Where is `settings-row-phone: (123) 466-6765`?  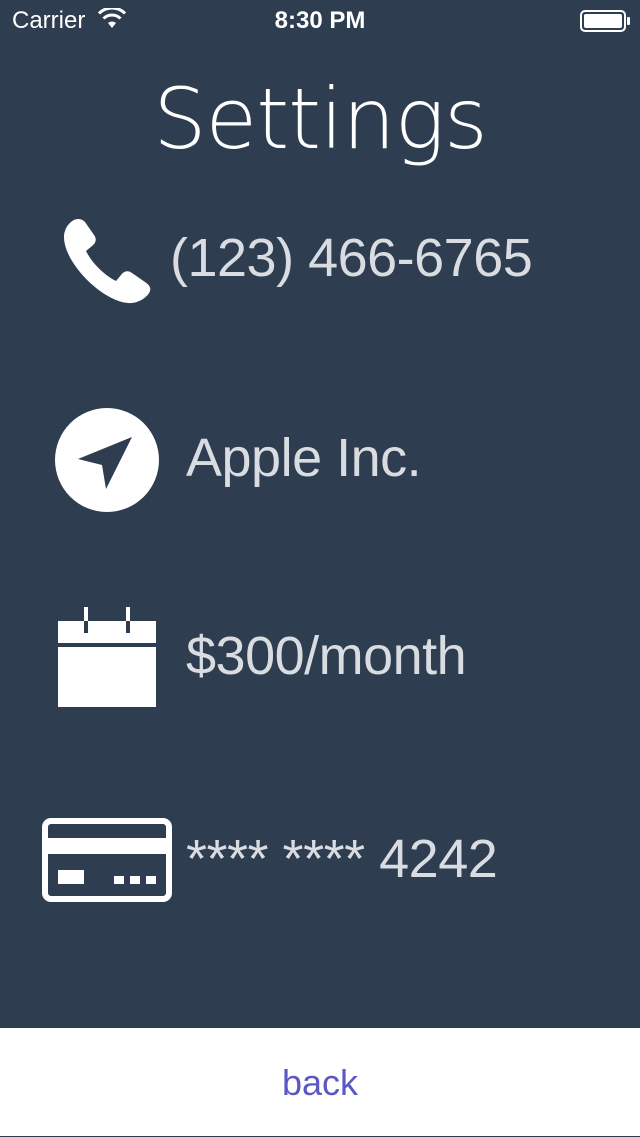
settings-row-phone: (123) 466-6765 is located at coordinates (320, 265).